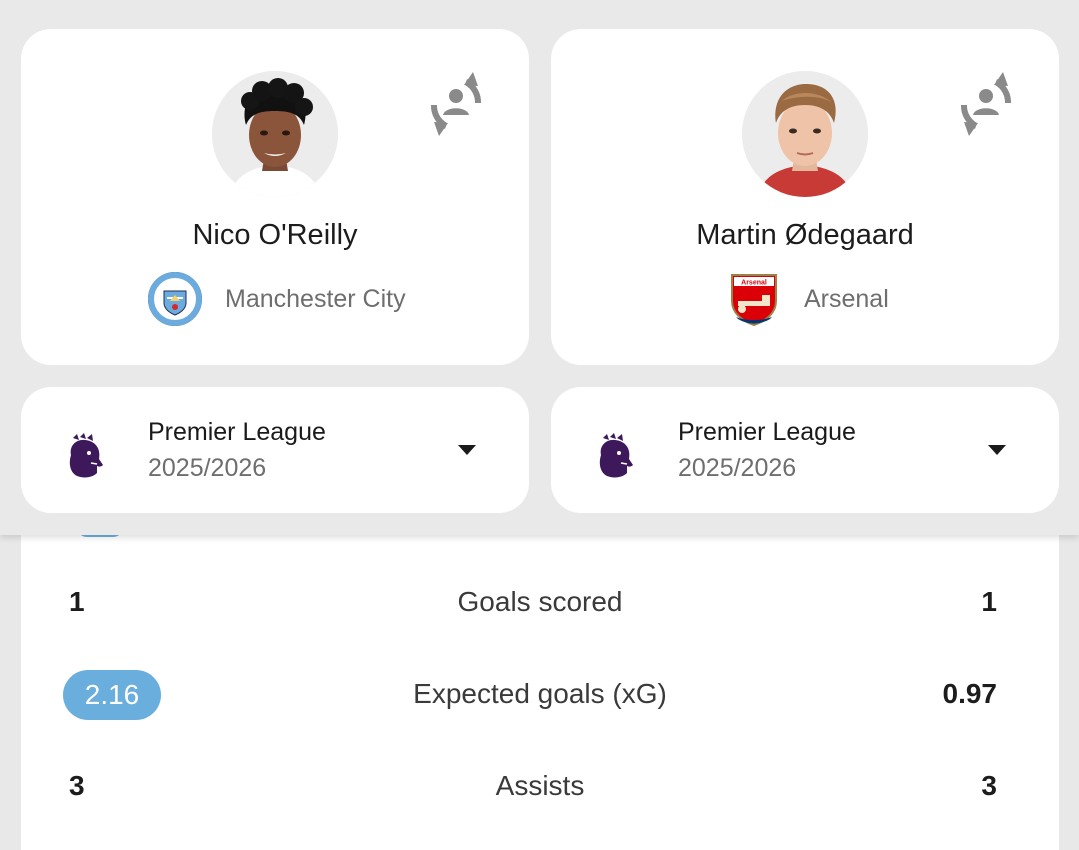 This screenshot has height=850, width=1079. What do you see at coordinates (846, 298) in the screenshot?
I see `club-name-right: Arsenal` at bounding box center [846, 298].